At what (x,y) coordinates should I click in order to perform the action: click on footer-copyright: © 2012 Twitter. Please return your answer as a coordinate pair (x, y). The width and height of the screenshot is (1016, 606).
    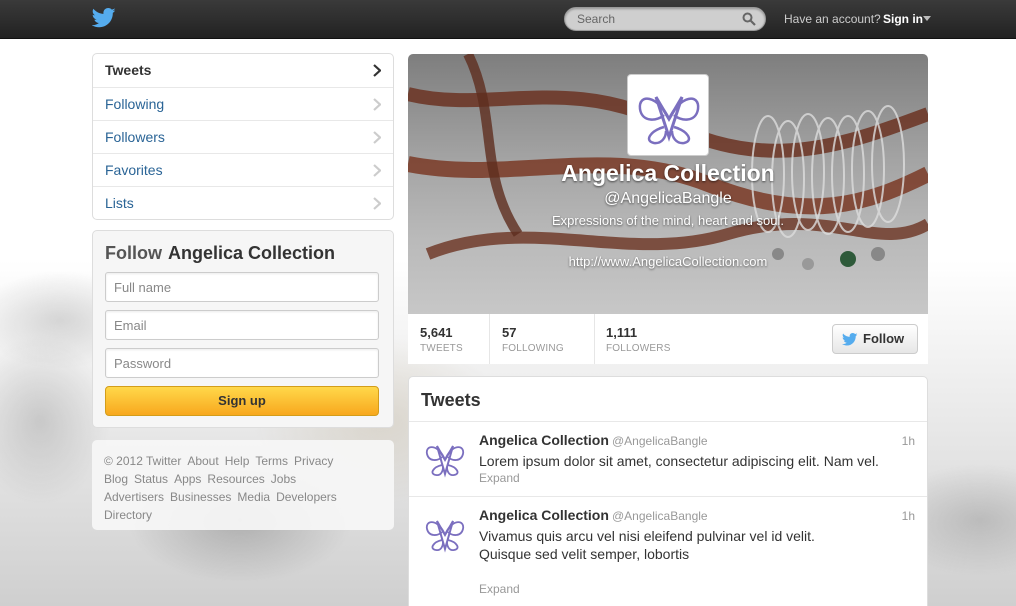
    Looking at the image, I should click on (143, 461).